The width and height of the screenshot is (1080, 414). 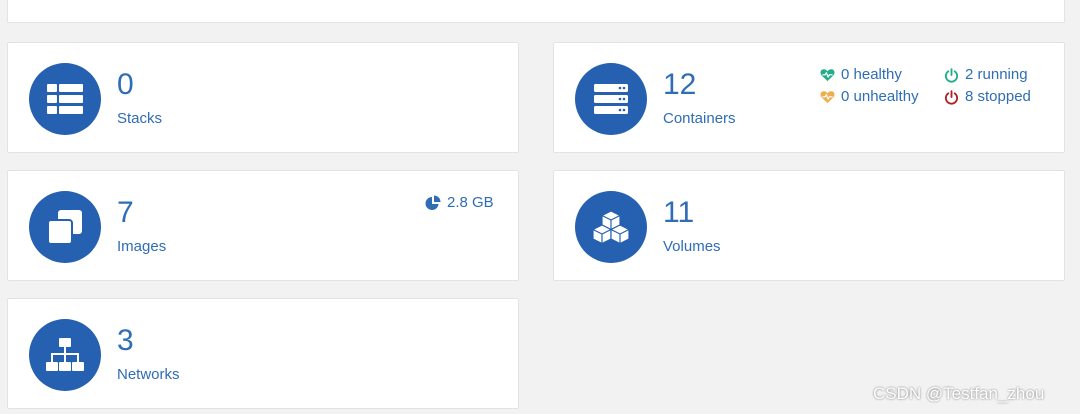 I want to click on sitemap-icon, so click(x=65, y=354).